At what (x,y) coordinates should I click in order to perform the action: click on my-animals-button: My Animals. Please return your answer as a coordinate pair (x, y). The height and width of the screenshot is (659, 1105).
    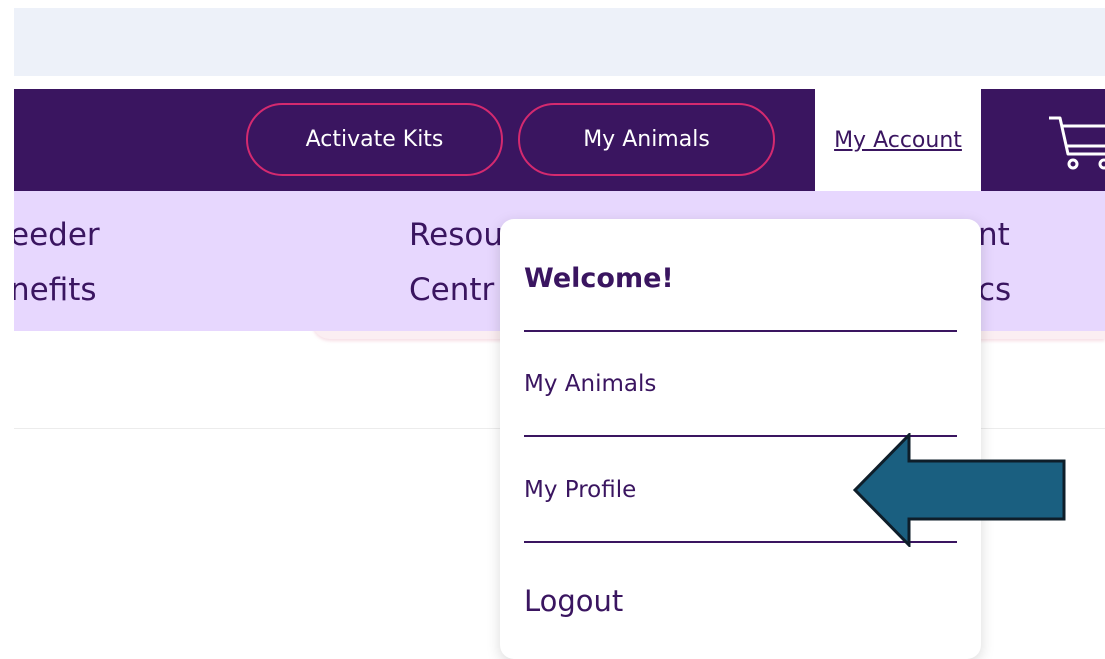
    Looking at the image, I should click on (646, 139).